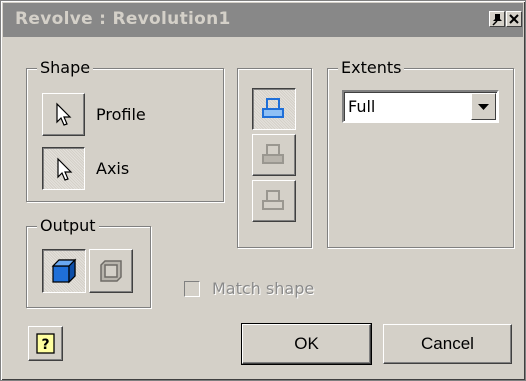 The image size is (526, 381). I want to click on help-icon: ?, so click(45, 343).